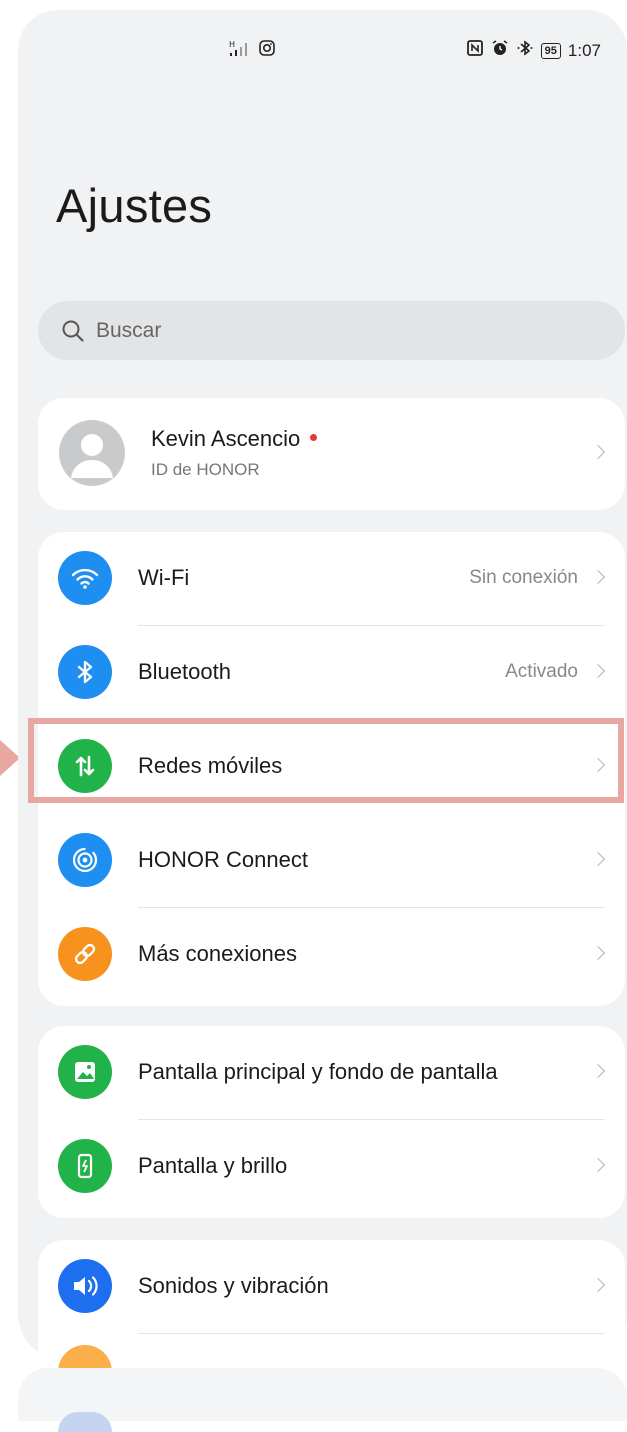 The width and height of the screenshot is (627, 1432). Describe the element at coordinates (541, 671) in the screenshot. I see `settings-item-value: Activado` at that location.